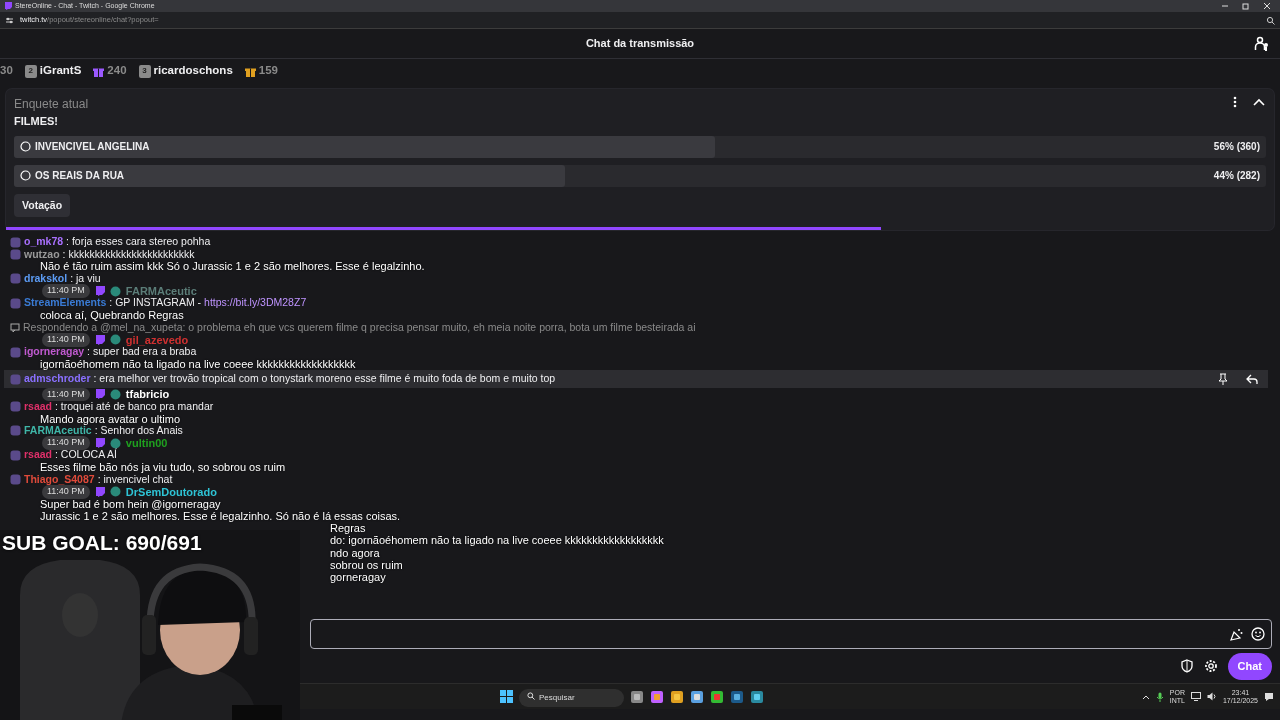  Describe the element at coordinates (1270, 20) in the screenshot. I see `zoom-icon` at that location.